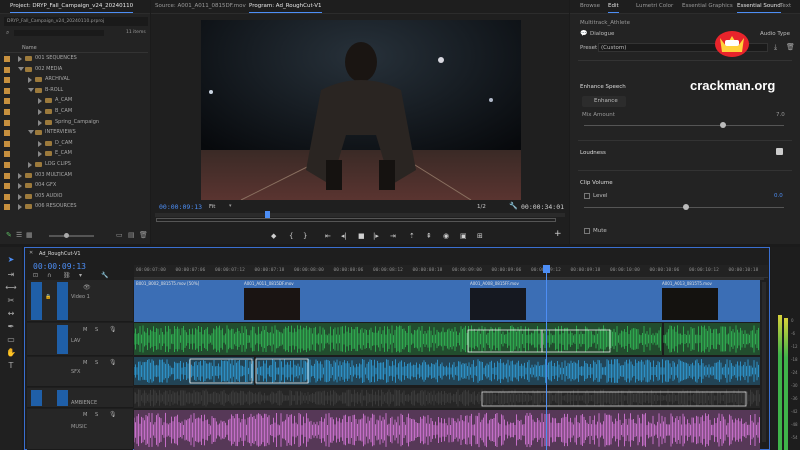 This screenshot has width=800, height=450. Describe the element at coordinates (291, 236) in the screenshot. I see `mark-in-icon: {` at that location.